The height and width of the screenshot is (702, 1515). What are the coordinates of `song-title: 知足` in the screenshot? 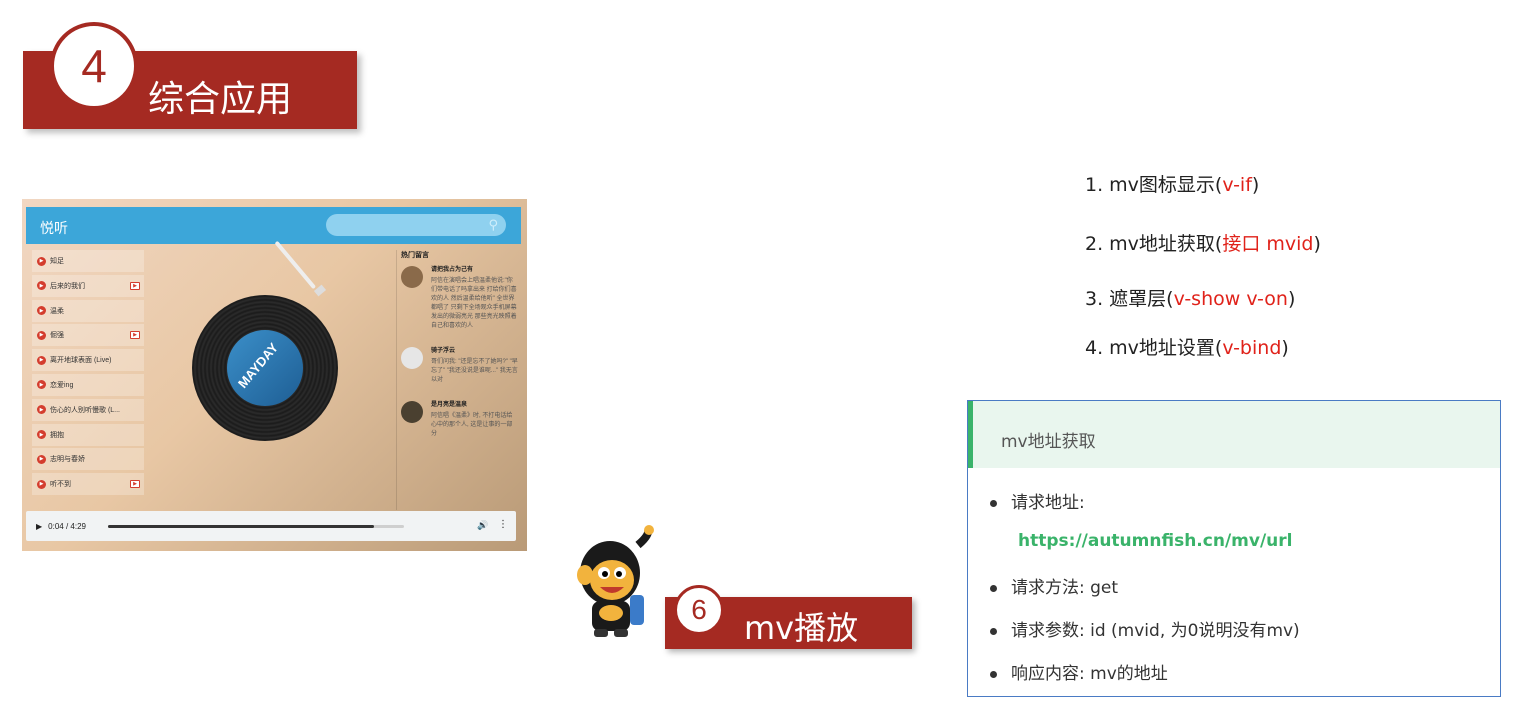 It's located at (57, 261).